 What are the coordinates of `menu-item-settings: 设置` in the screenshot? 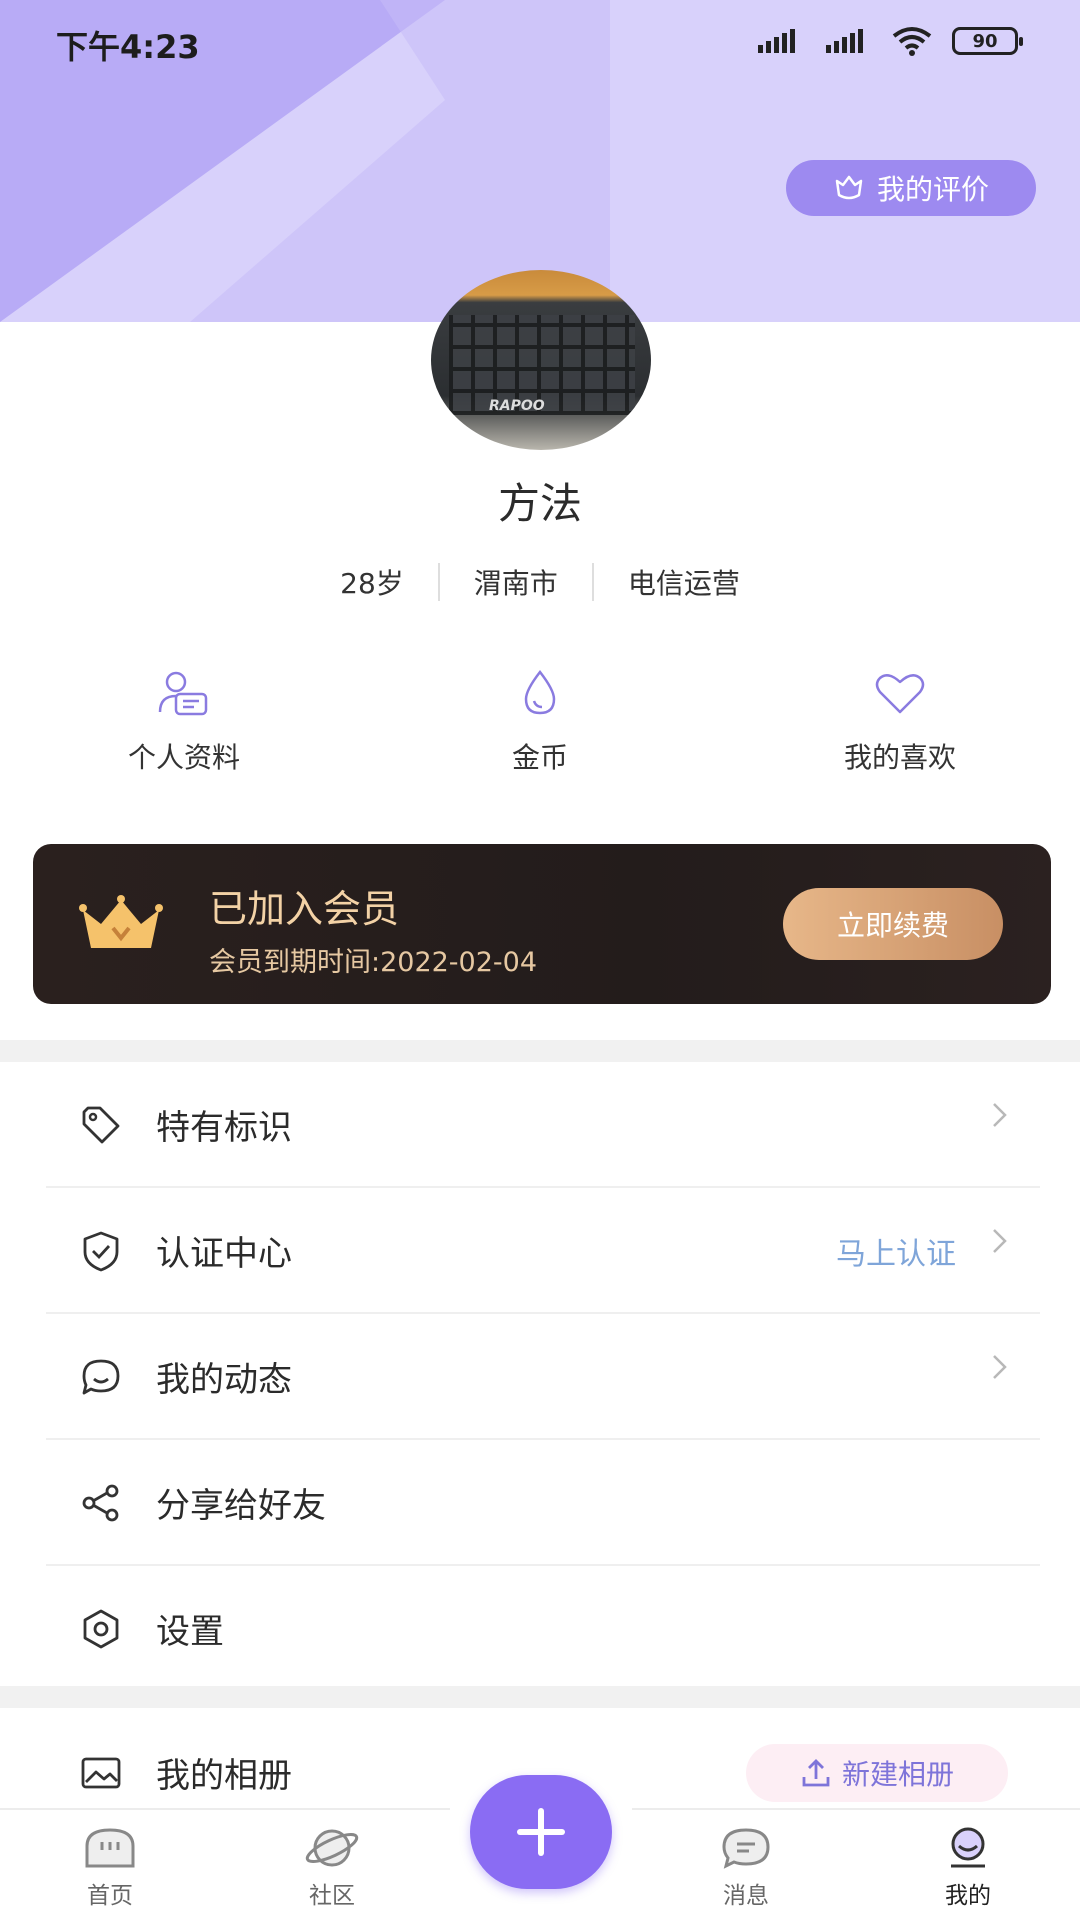 It's located at (540, 1628).